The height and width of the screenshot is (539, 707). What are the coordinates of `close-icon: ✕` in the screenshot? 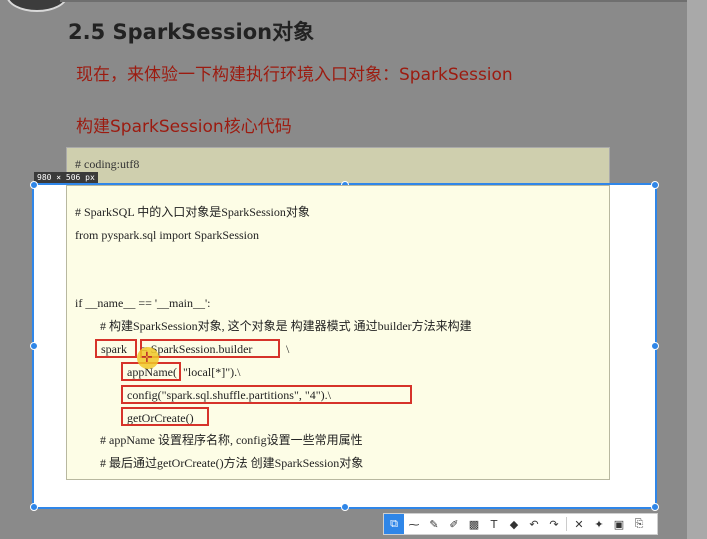 It's located at (579, 524).